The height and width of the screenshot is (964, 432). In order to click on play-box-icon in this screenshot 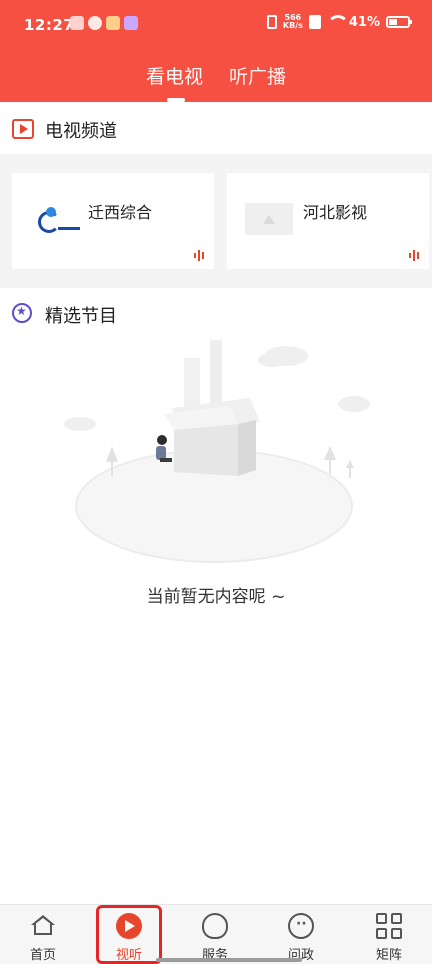, I will do `click(23, 129)`.